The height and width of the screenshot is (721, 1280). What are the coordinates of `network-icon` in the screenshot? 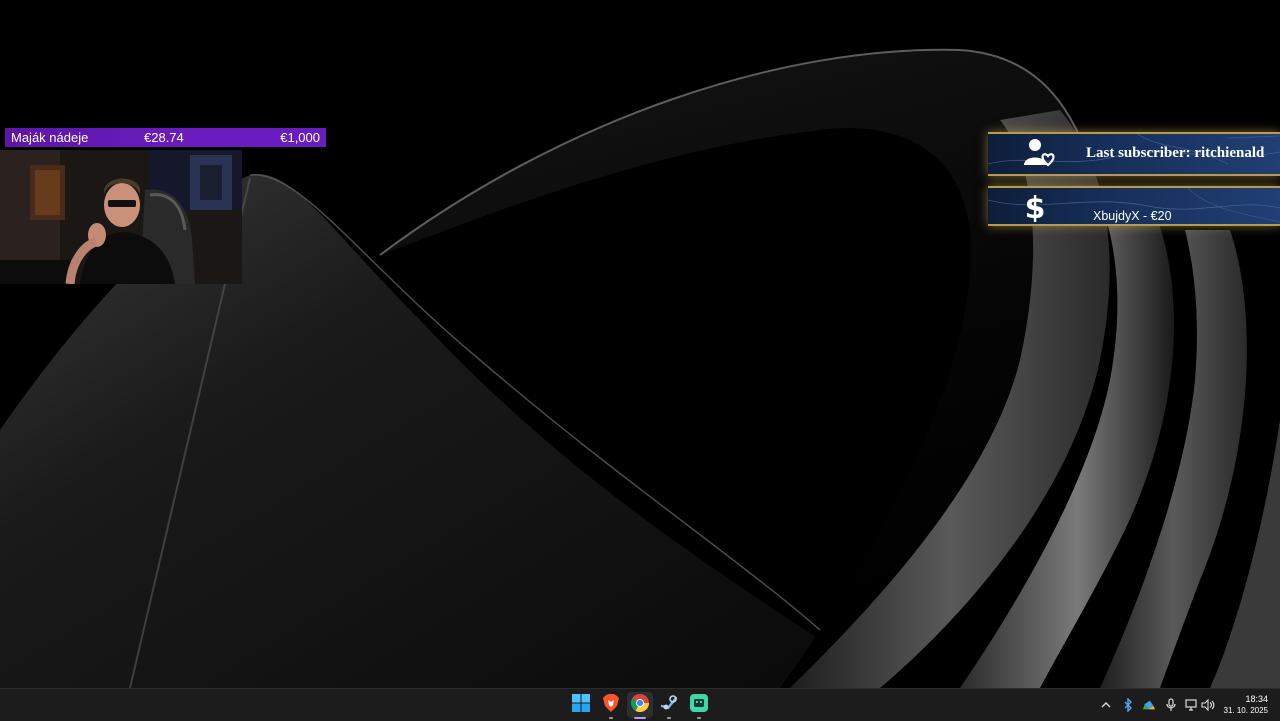 It's located at (1192, 705).